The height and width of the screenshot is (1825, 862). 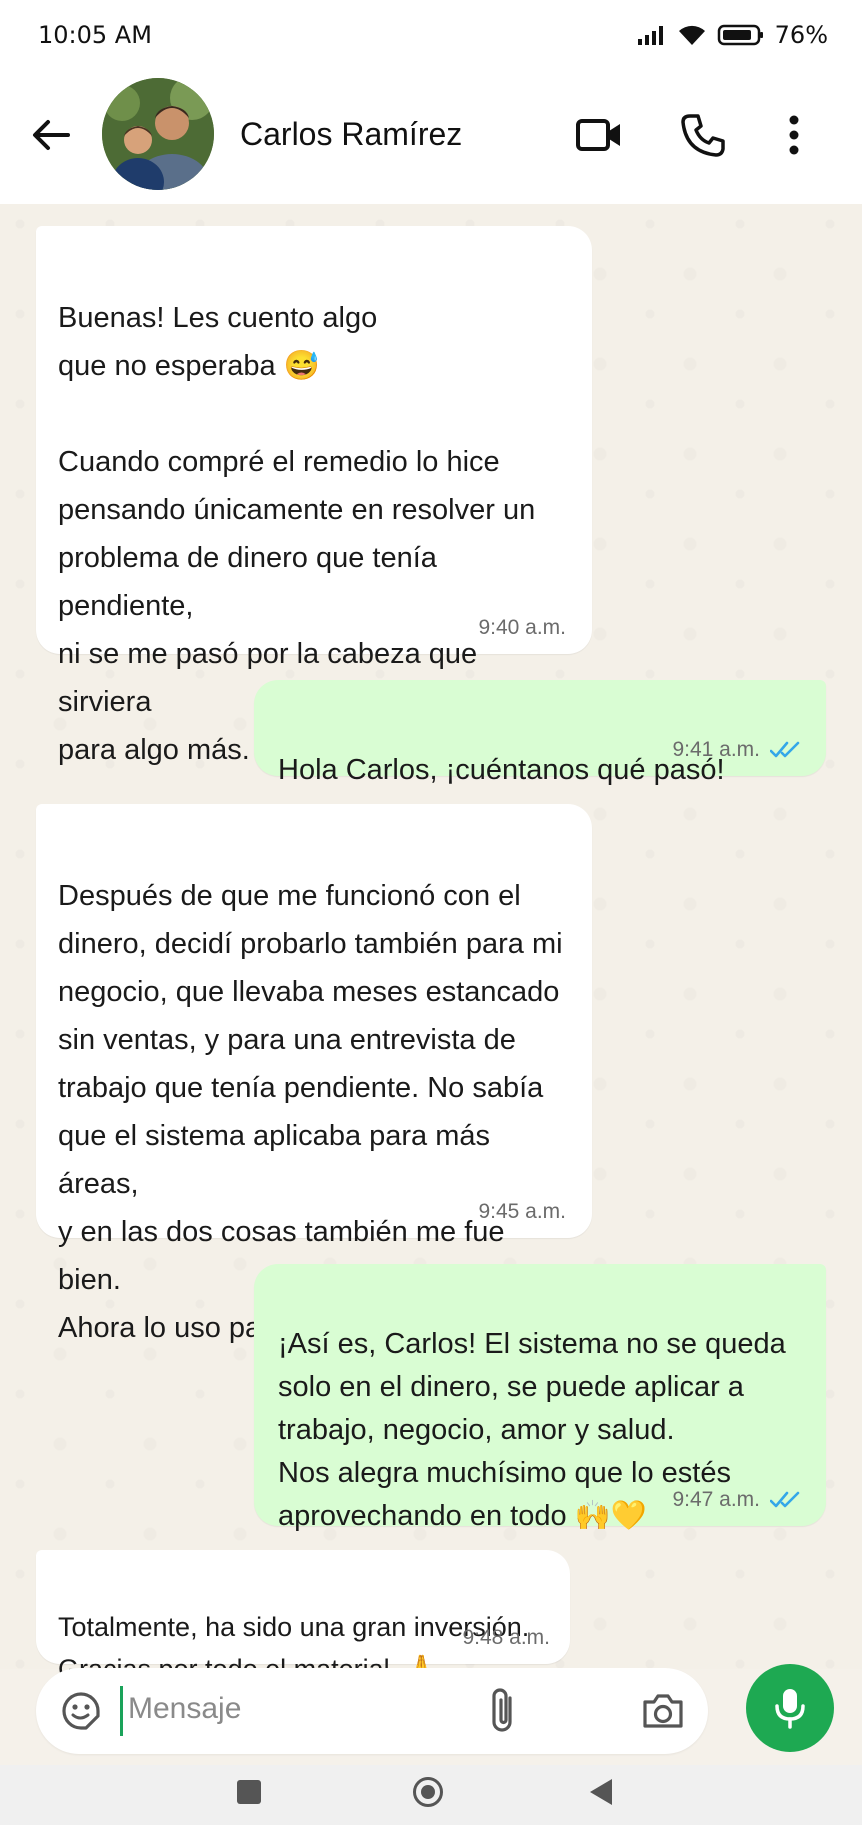 What do you see at coordinates (650, 35) in the screenshot?
I see `signal-icon` at bounding box center [650, 35].